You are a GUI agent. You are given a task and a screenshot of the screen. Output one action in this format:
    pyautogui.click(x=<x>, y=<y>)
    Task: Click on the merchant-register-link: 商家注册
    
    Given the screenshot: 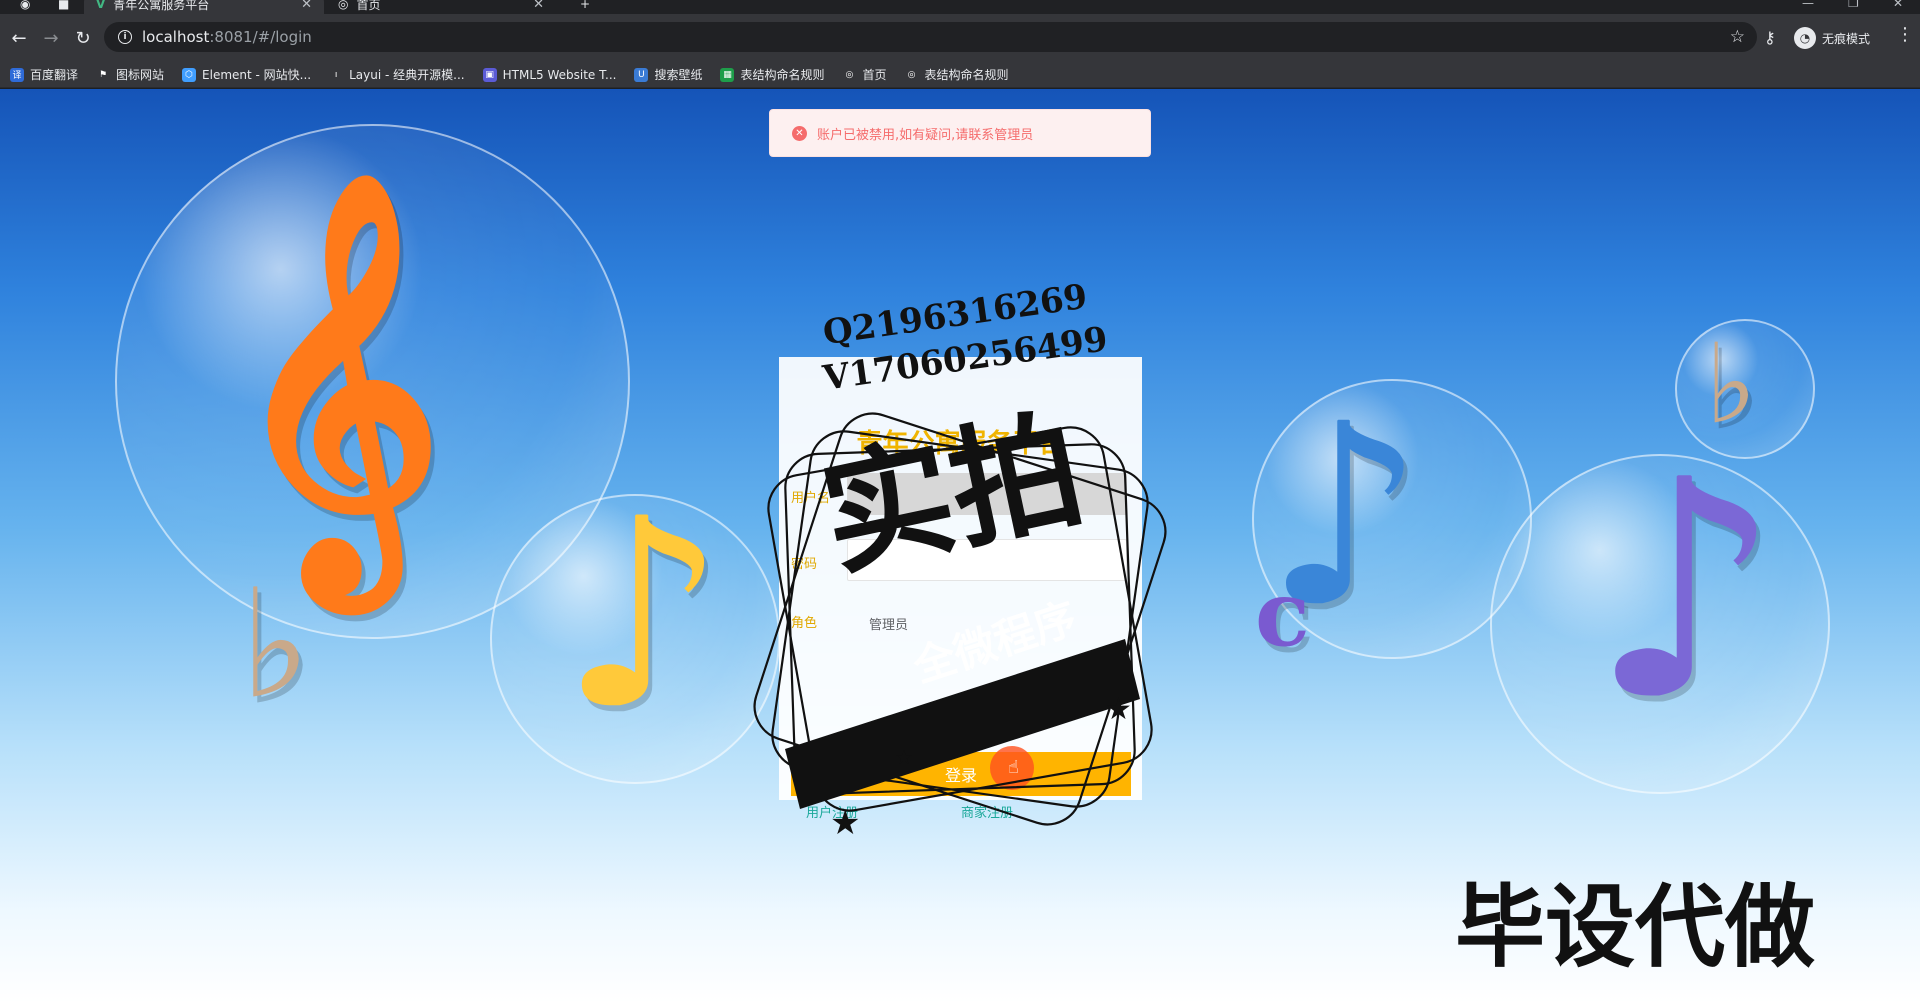 What is the action you would take?
    pyautogui.click(x=987, y=811)
    